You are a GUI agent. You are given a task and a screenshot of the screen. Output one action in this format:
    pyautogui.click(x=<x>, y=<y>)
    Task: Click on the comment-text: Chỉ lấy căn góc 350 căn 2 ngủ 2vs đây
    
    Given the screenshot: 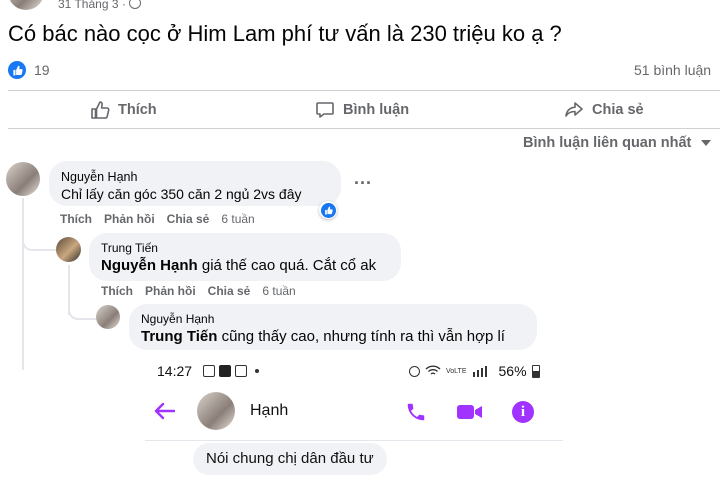 What is the action you would take?
    pyautogui.click(x=181, y=194)
    